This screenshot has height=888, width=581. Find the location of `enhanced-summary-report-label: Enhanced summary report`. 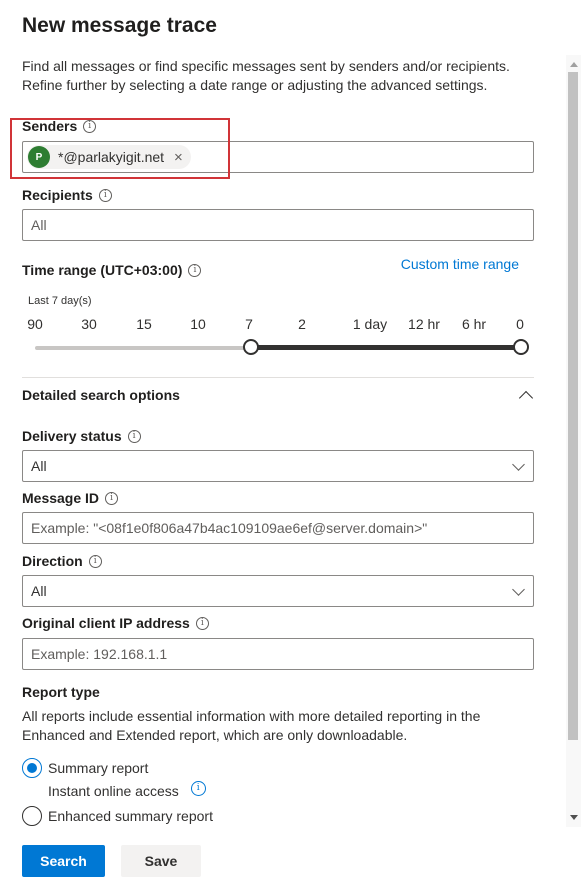

enhanced-summary-report-label: Enhanced summary report is located at coordinates (130, 816).